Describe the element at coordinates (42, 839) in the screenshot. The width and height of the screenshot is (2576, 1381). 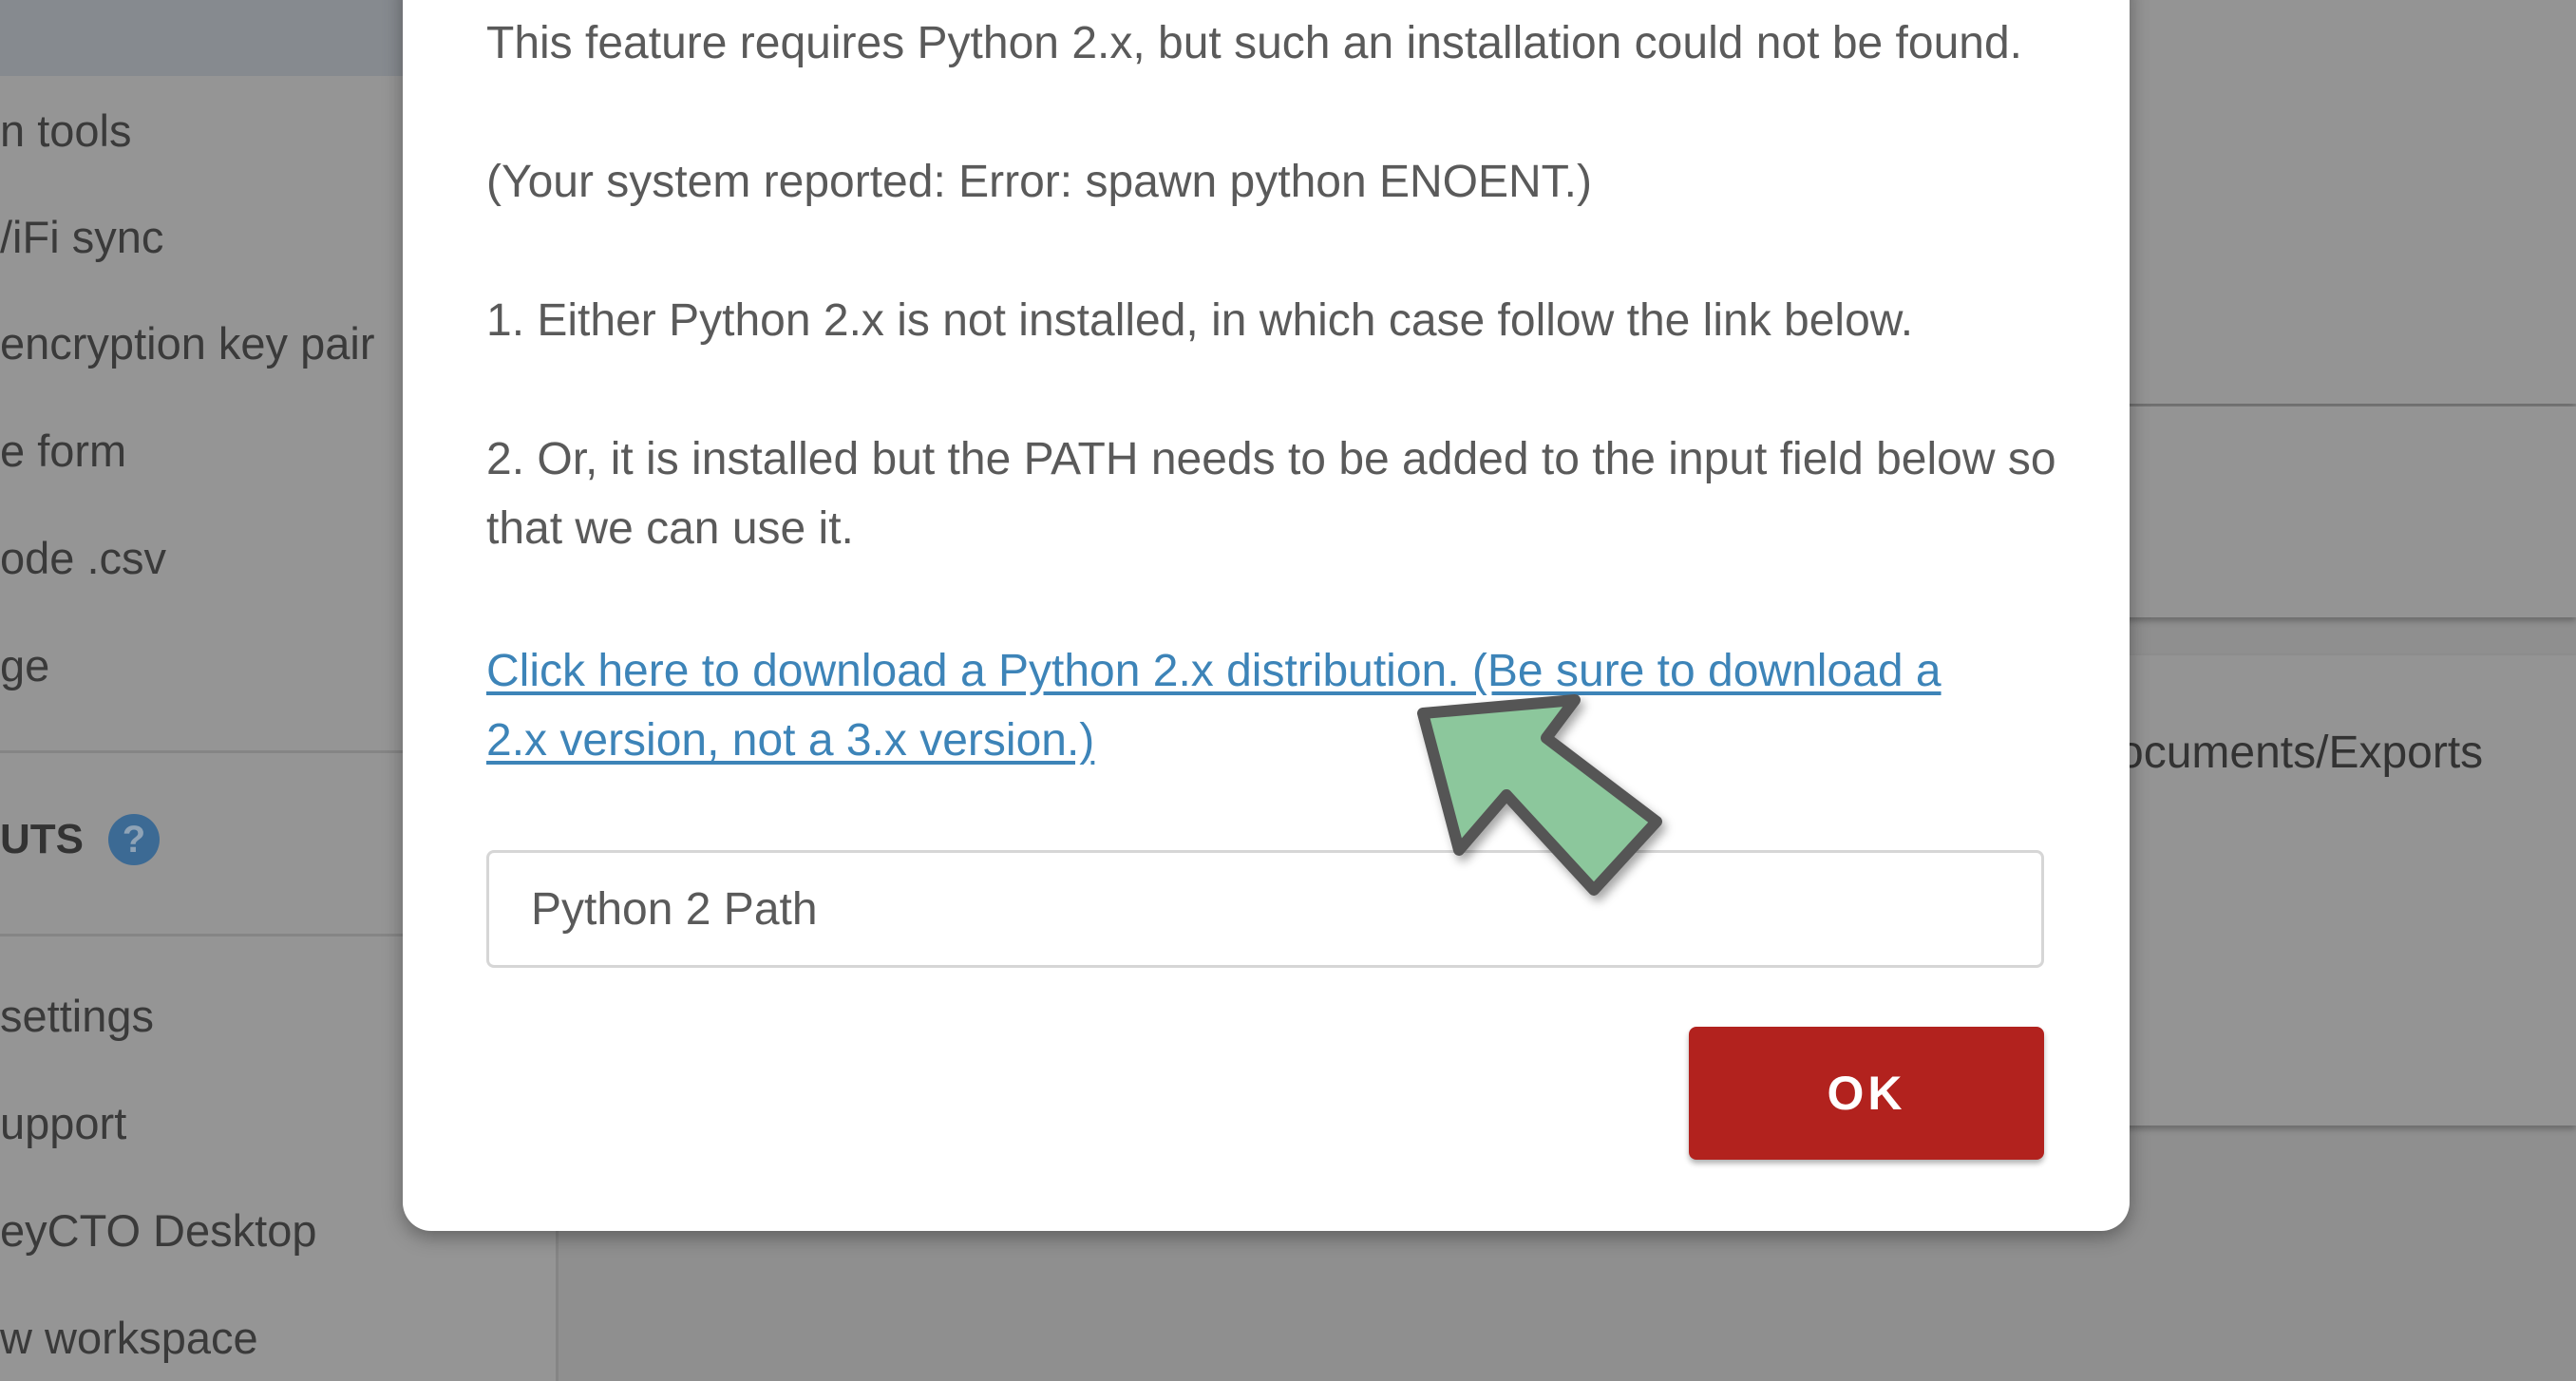
I see `sidebar-section-header-label: UTS` at that location.